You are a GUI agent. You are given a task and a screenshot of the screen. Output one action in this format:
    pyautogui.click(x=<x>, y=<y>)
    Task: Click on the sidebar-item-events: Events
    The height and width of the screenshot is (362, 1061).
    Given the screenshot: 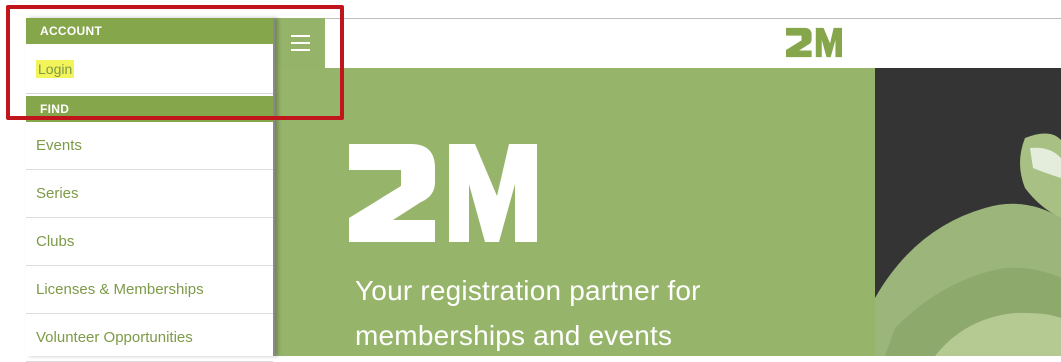 What is the action you would take?
    pyautogui.click(x=149, y=146)
    